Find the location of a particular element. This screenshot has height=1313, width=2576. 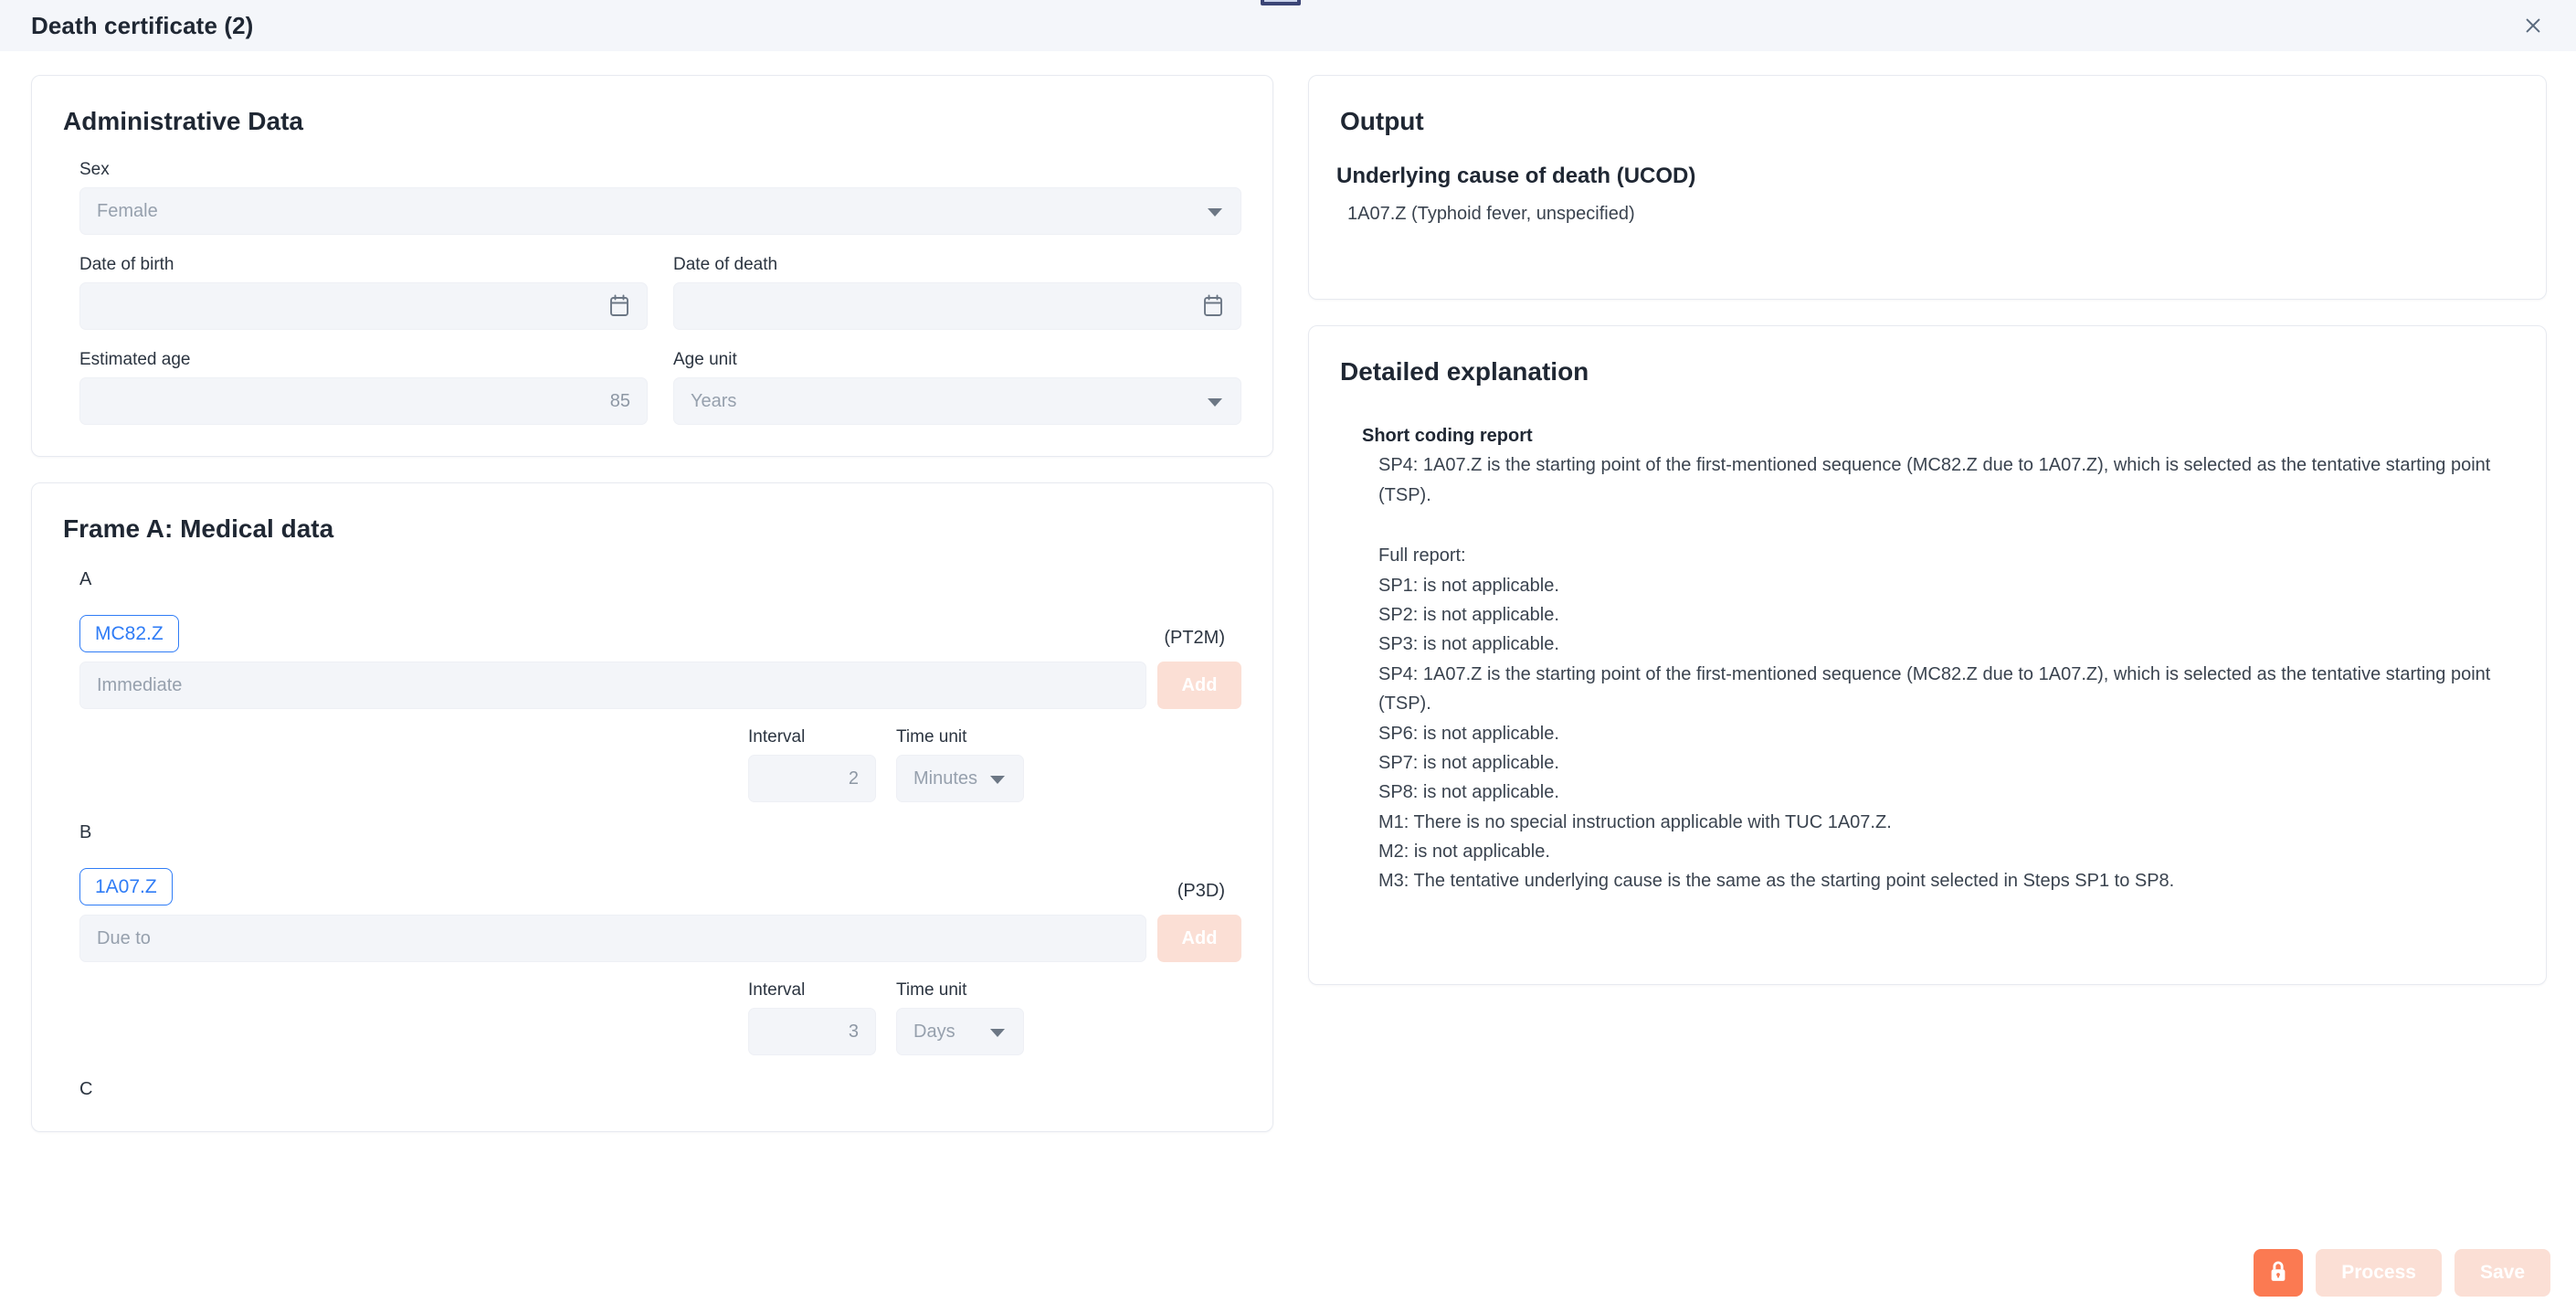

estimated-age-group: Estimated age 85 is located at coordinates (355, 387).